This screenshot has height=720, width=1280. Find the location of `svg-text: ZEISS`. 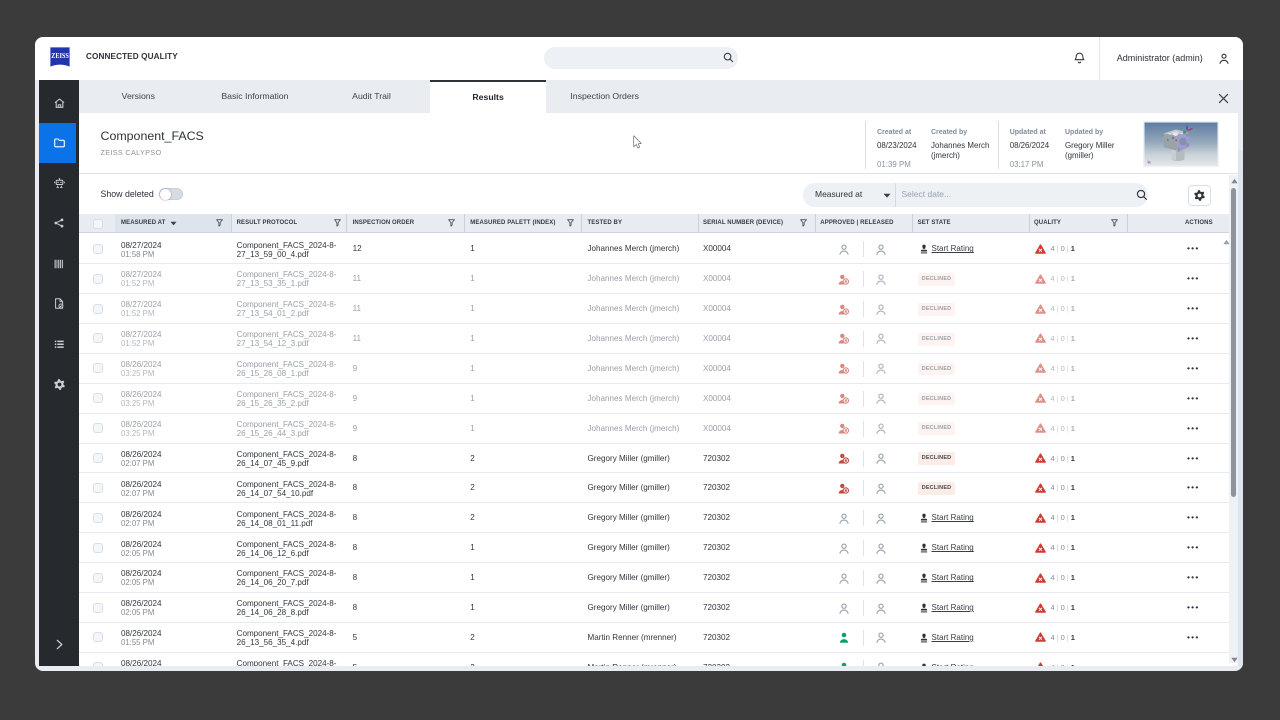

svg-text: ZEISS is located at coordinates (60, 55).